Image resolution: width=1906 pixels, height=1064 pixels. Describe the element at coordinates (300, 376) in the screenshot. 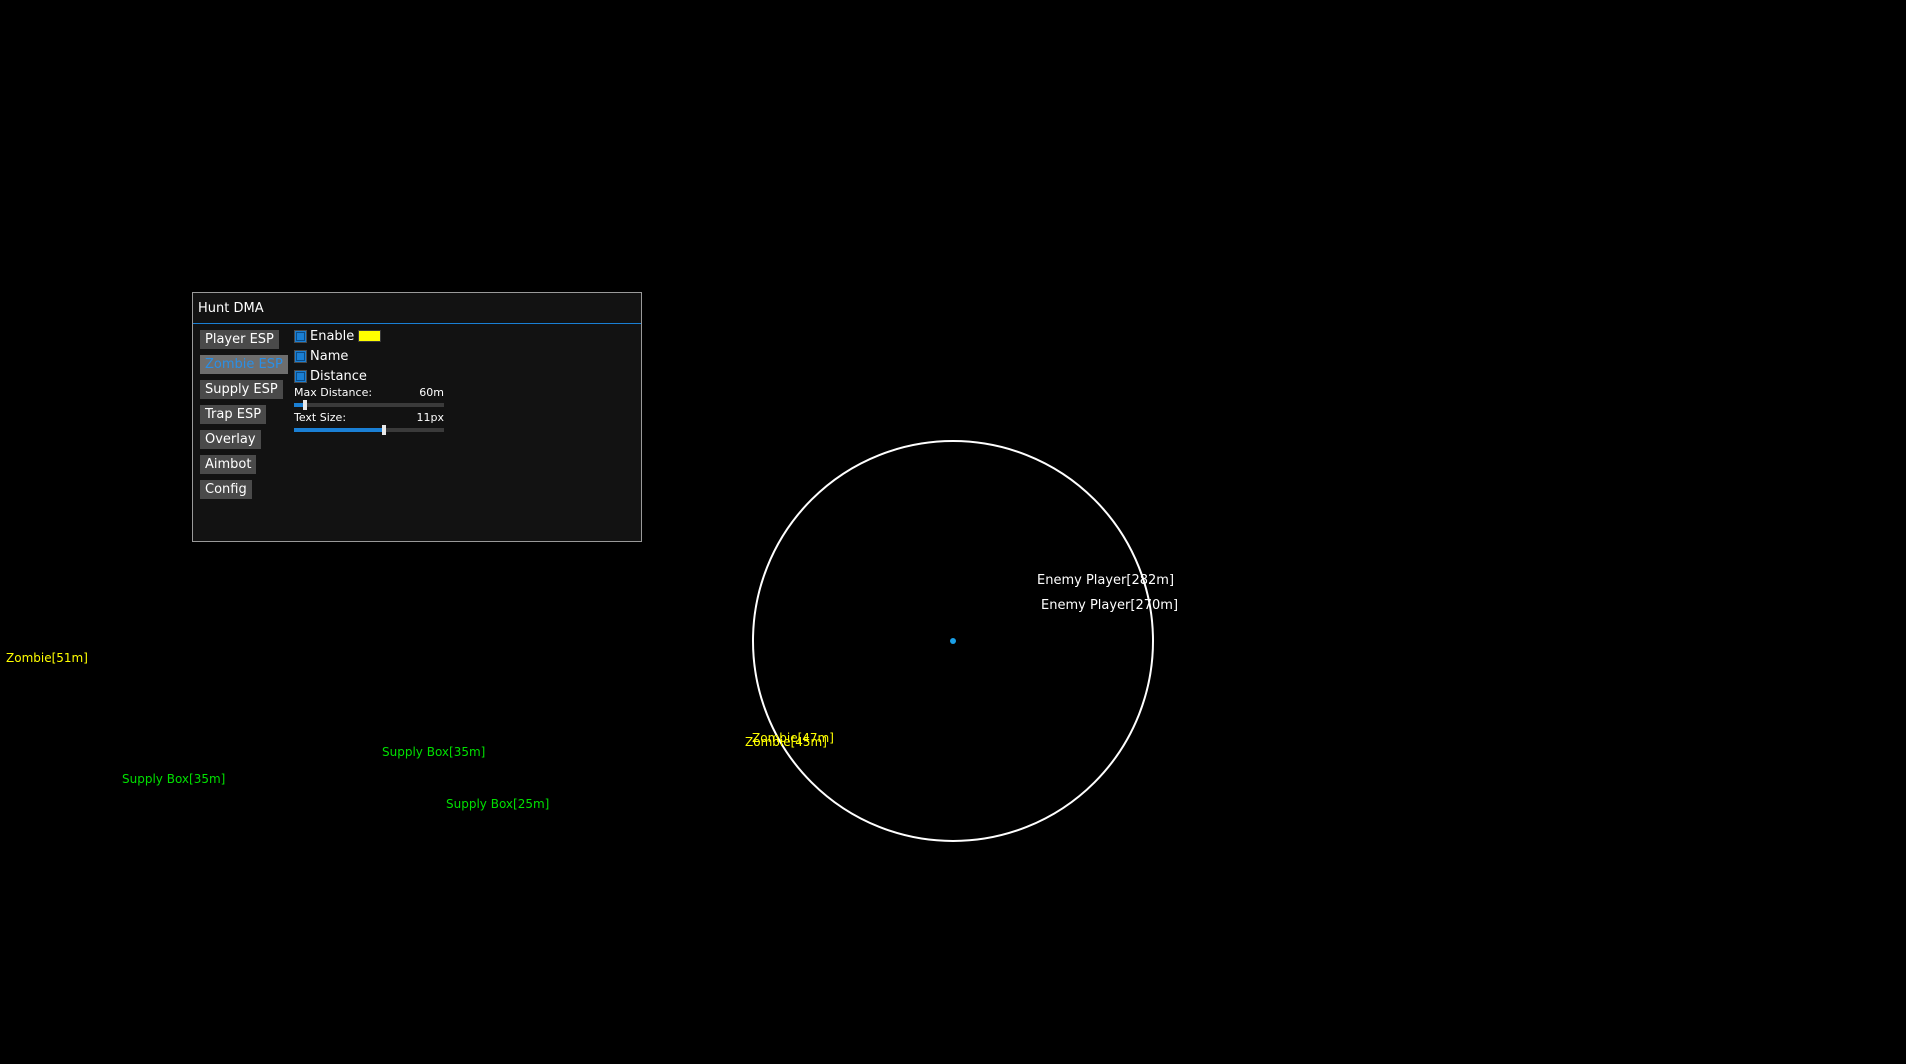

I see `distance-checkbox` at that location.